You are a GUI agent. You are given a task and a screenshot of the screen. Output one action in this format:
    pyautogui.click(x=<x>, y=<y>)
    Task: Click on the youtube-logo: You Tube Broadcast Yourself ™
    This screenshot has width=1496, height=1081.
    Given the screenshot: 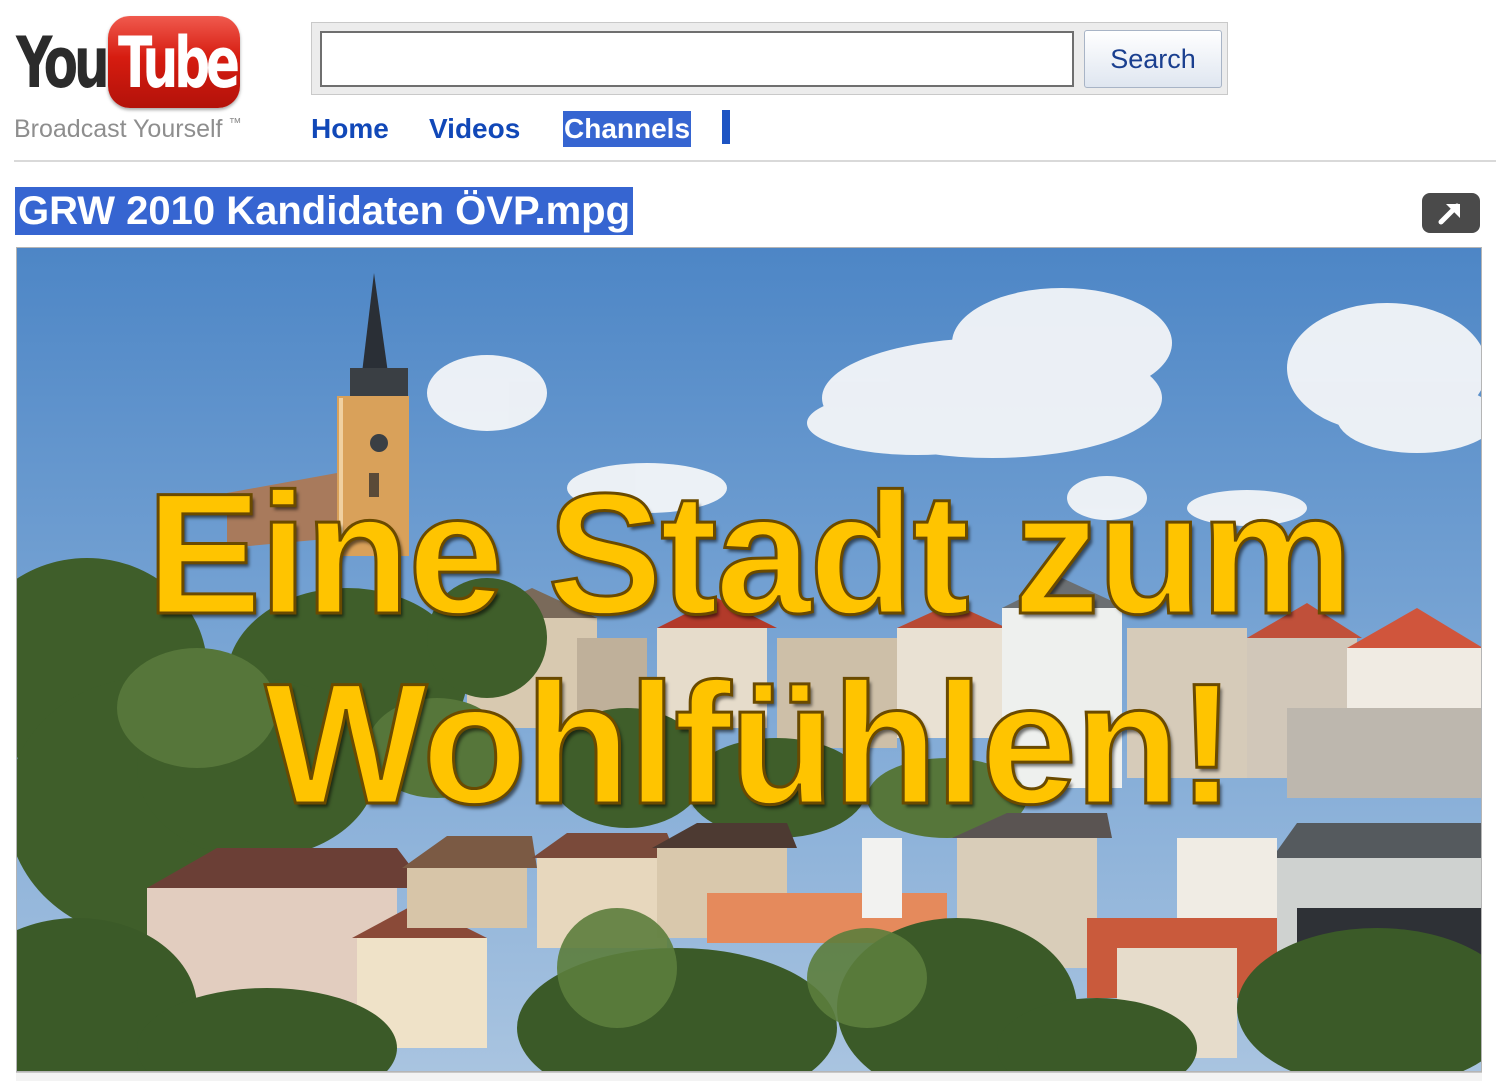 What is the action you would take?
    pyautogui.click(x=144, y=79)
    